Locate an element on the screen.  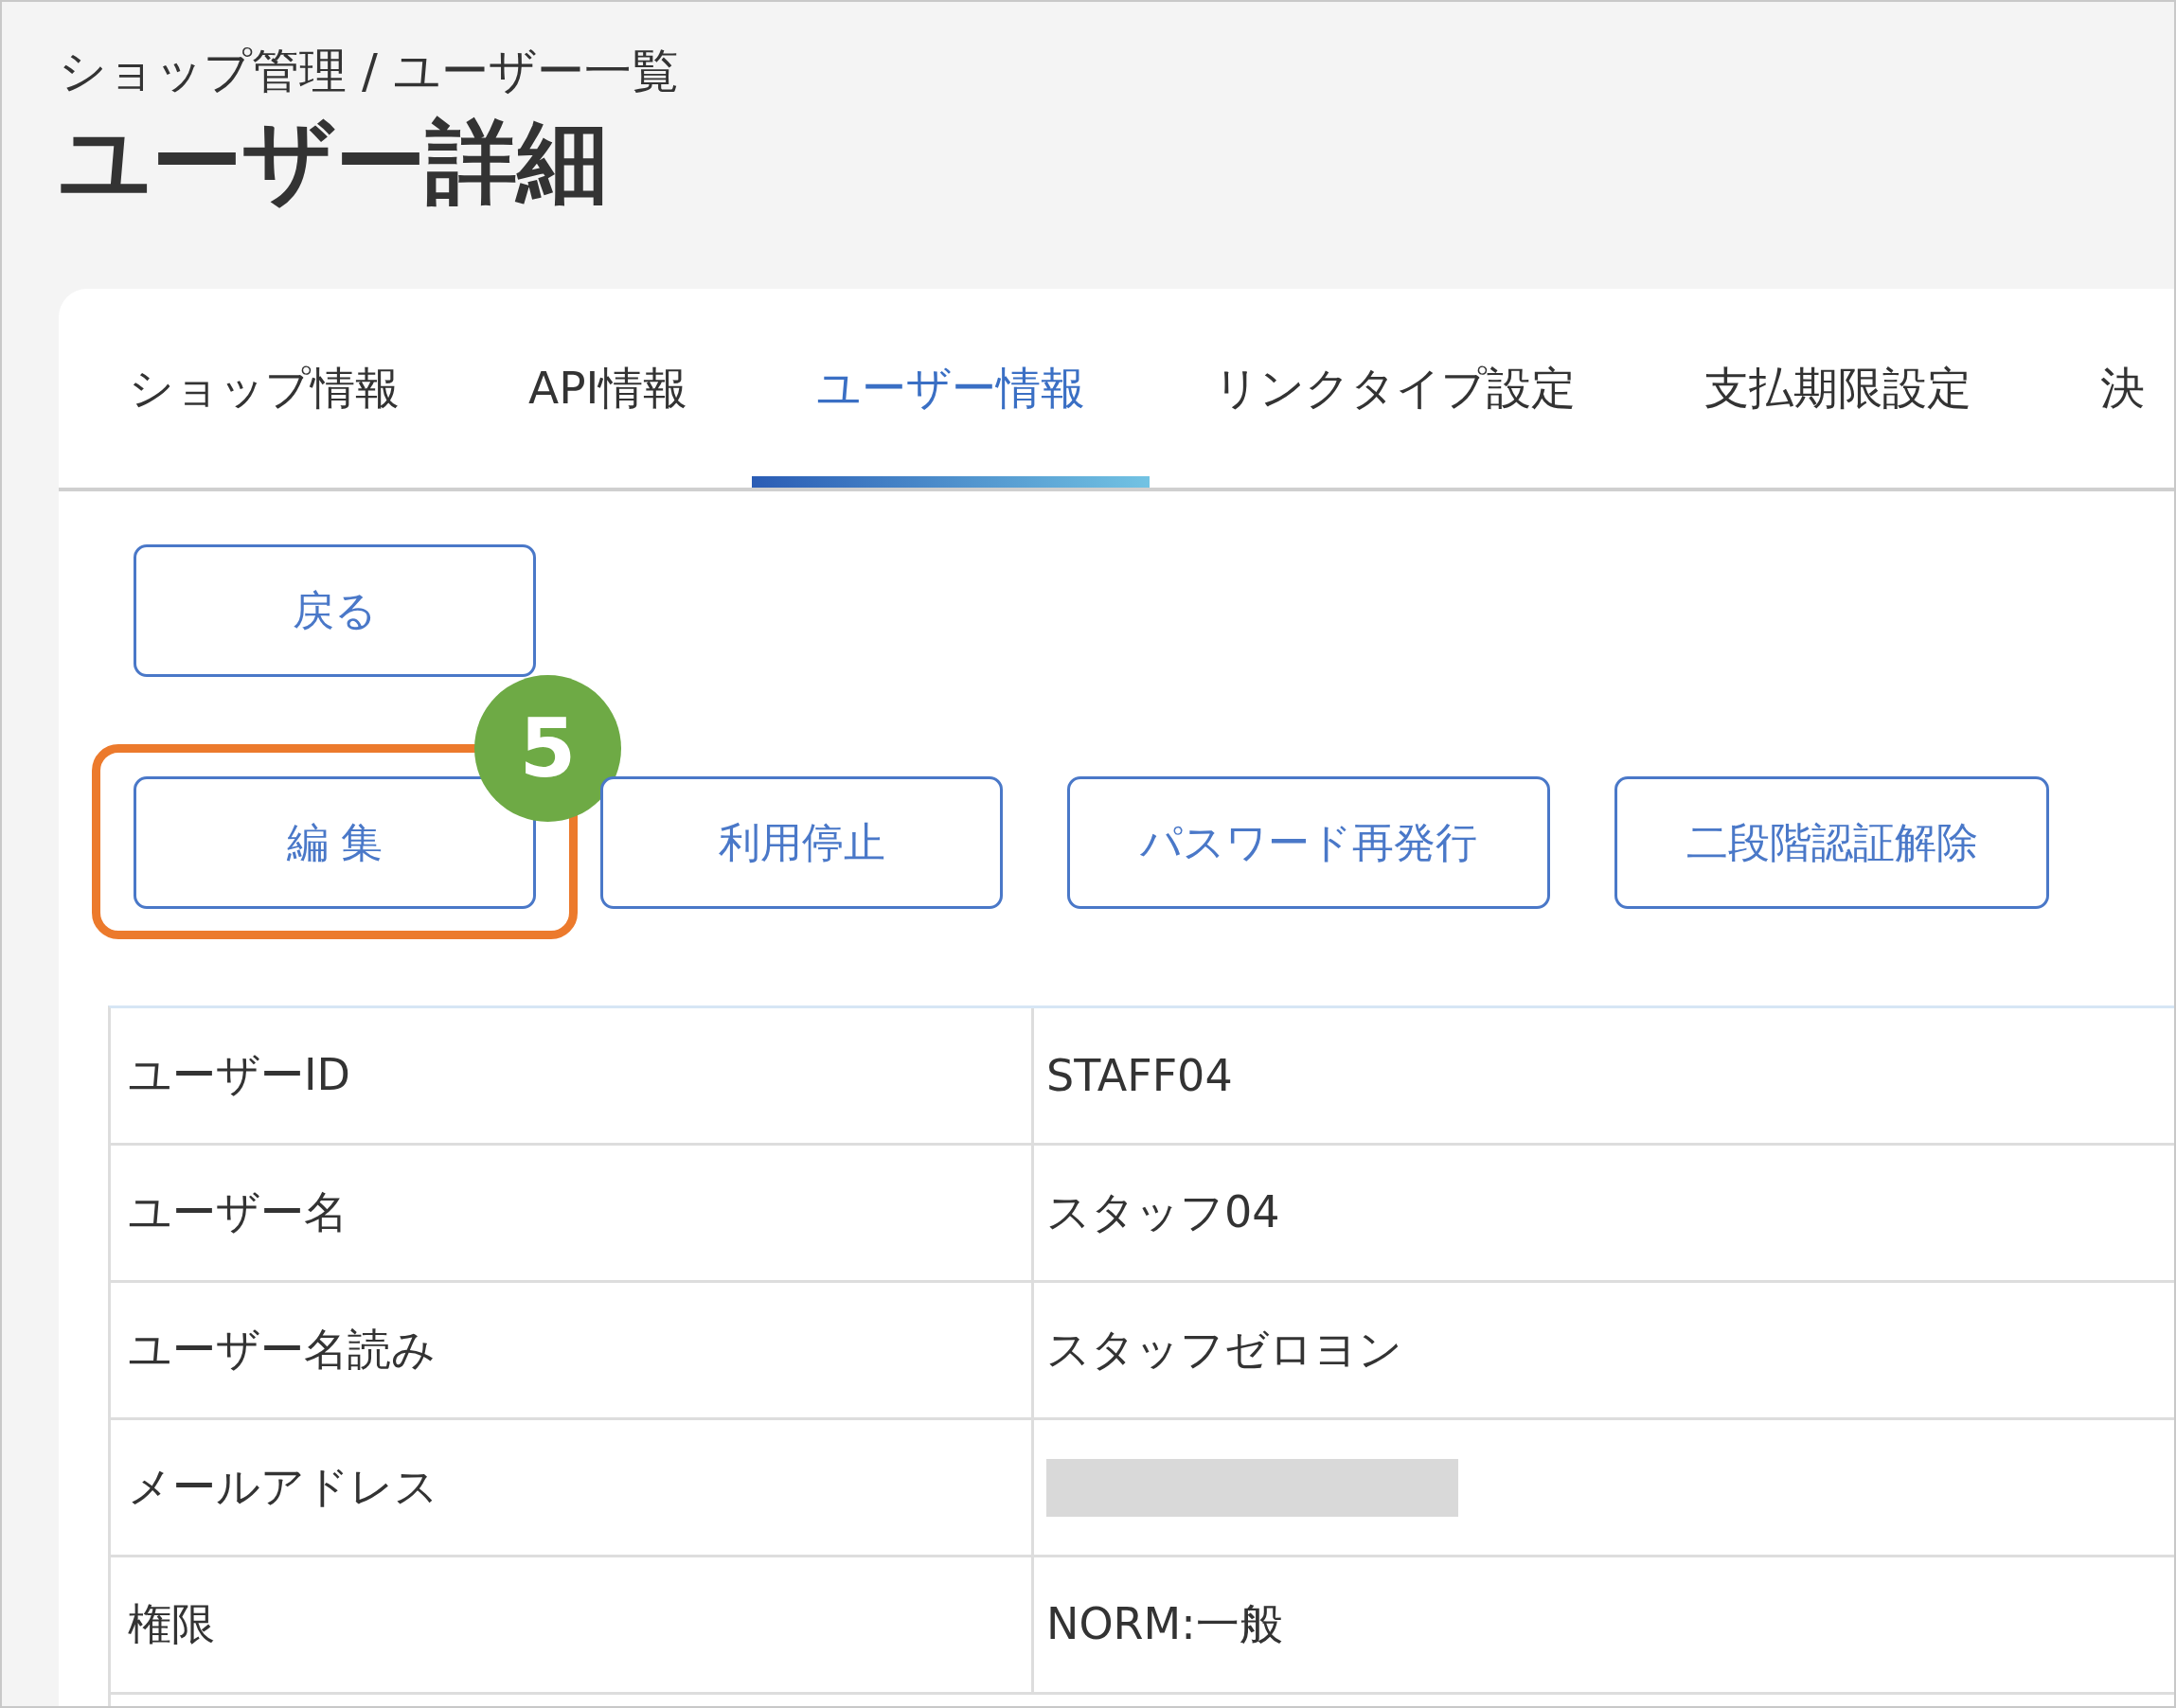
table-cell: 権限 is located at coordinates (572, 1624).